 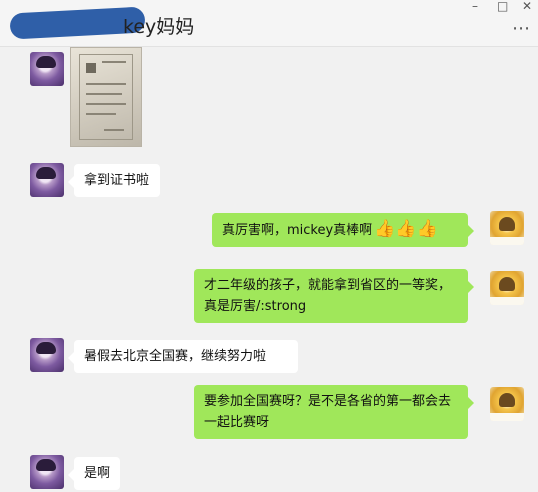 I want to click on maximize-icon: □, so click(x=502, y=6).